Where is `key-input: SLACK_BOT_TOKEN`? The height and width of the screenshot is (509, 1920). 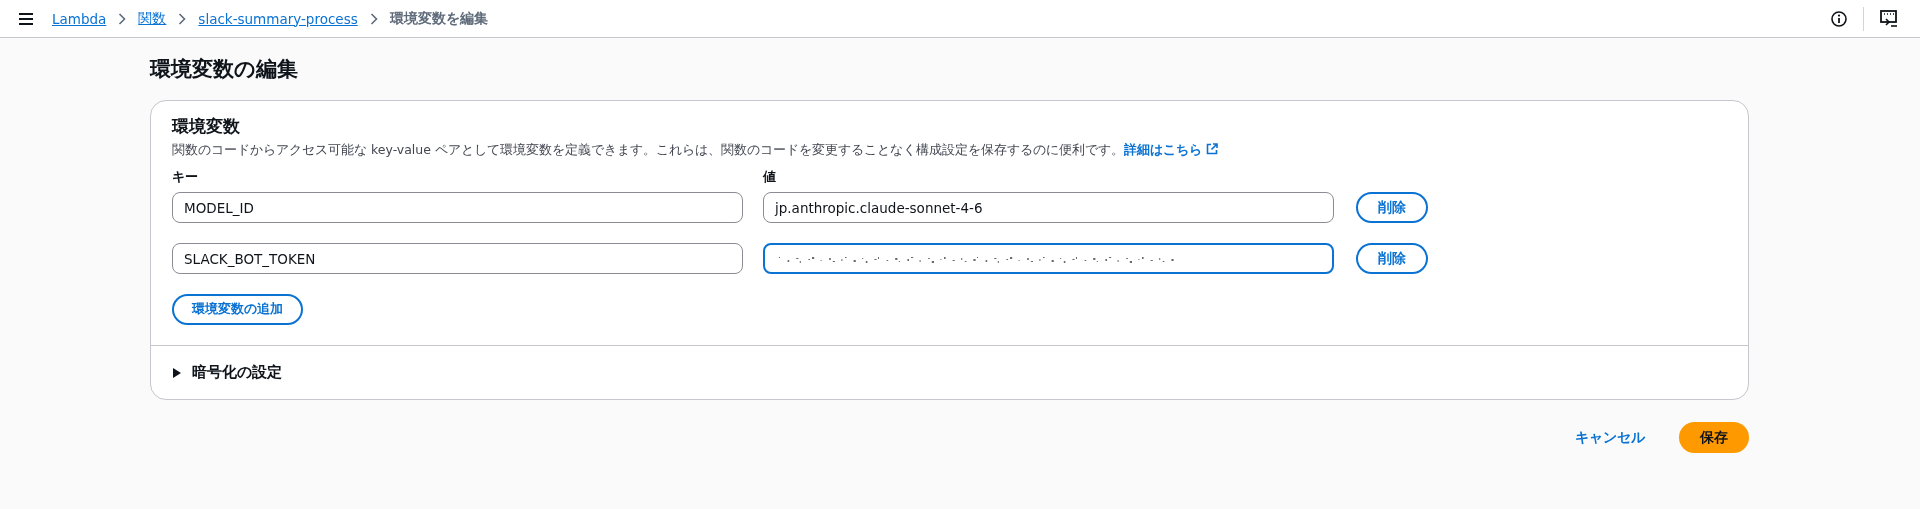 key-input: SLACK_BOT_TOKEN is located at coordinates (457, 258).